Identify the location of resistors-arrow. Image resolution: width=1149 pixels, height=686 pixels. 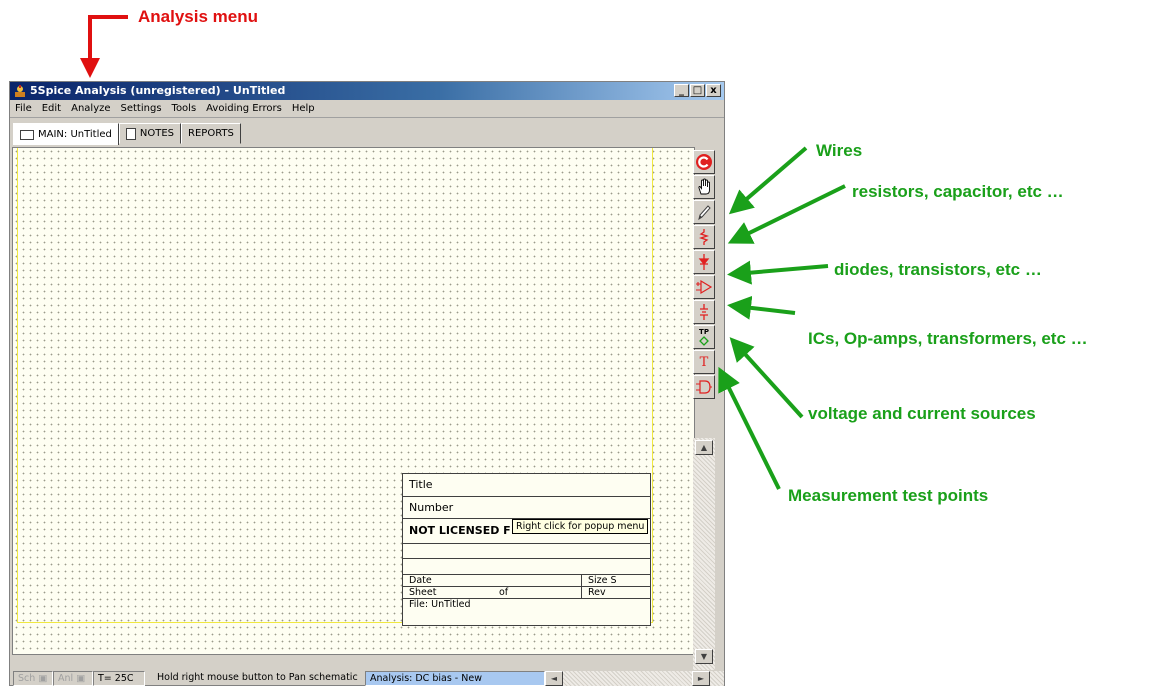
(786, 214).